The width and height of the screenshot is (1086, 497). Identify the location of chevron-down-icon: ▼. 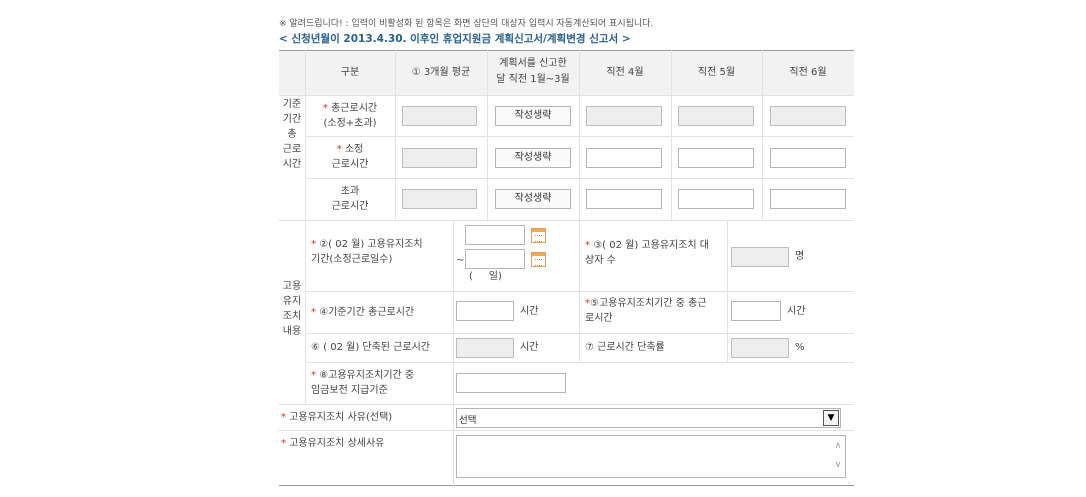
(831, 418).